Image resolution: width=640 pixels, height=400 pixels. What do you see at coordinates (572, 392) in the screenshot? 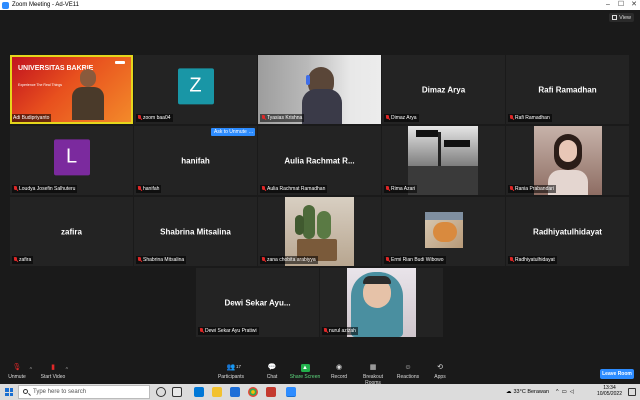
I see `speaker-icon: ◁` at bounding box center [572, 392].